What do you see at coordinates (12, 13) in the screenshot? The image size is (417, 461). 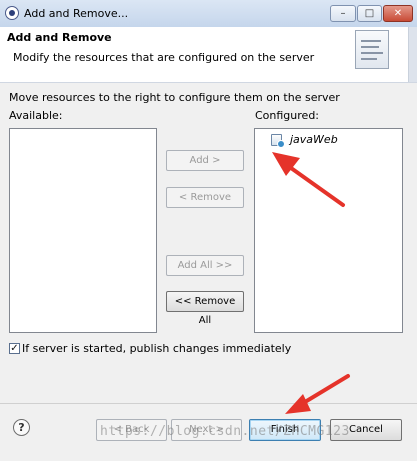 I see `eclipse-app-icon` at bounding box center [12, 13].